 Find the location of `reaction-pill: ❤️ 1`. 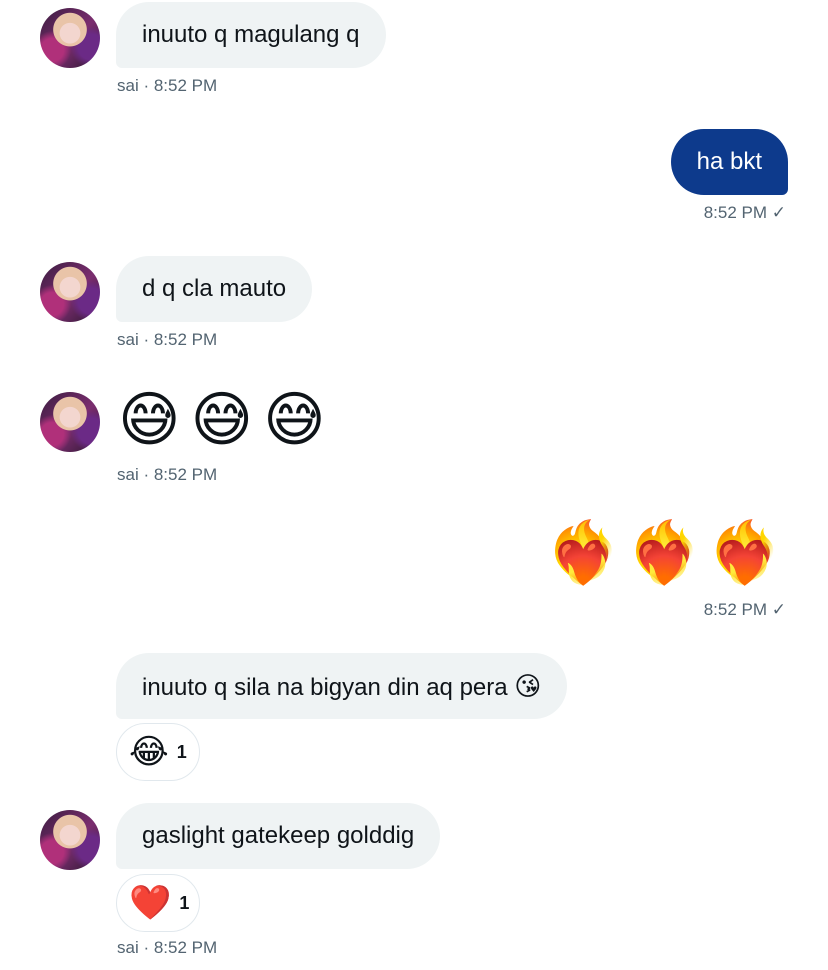

reaction-pill: ❤️ 1 is located at coordinates (158, 903).